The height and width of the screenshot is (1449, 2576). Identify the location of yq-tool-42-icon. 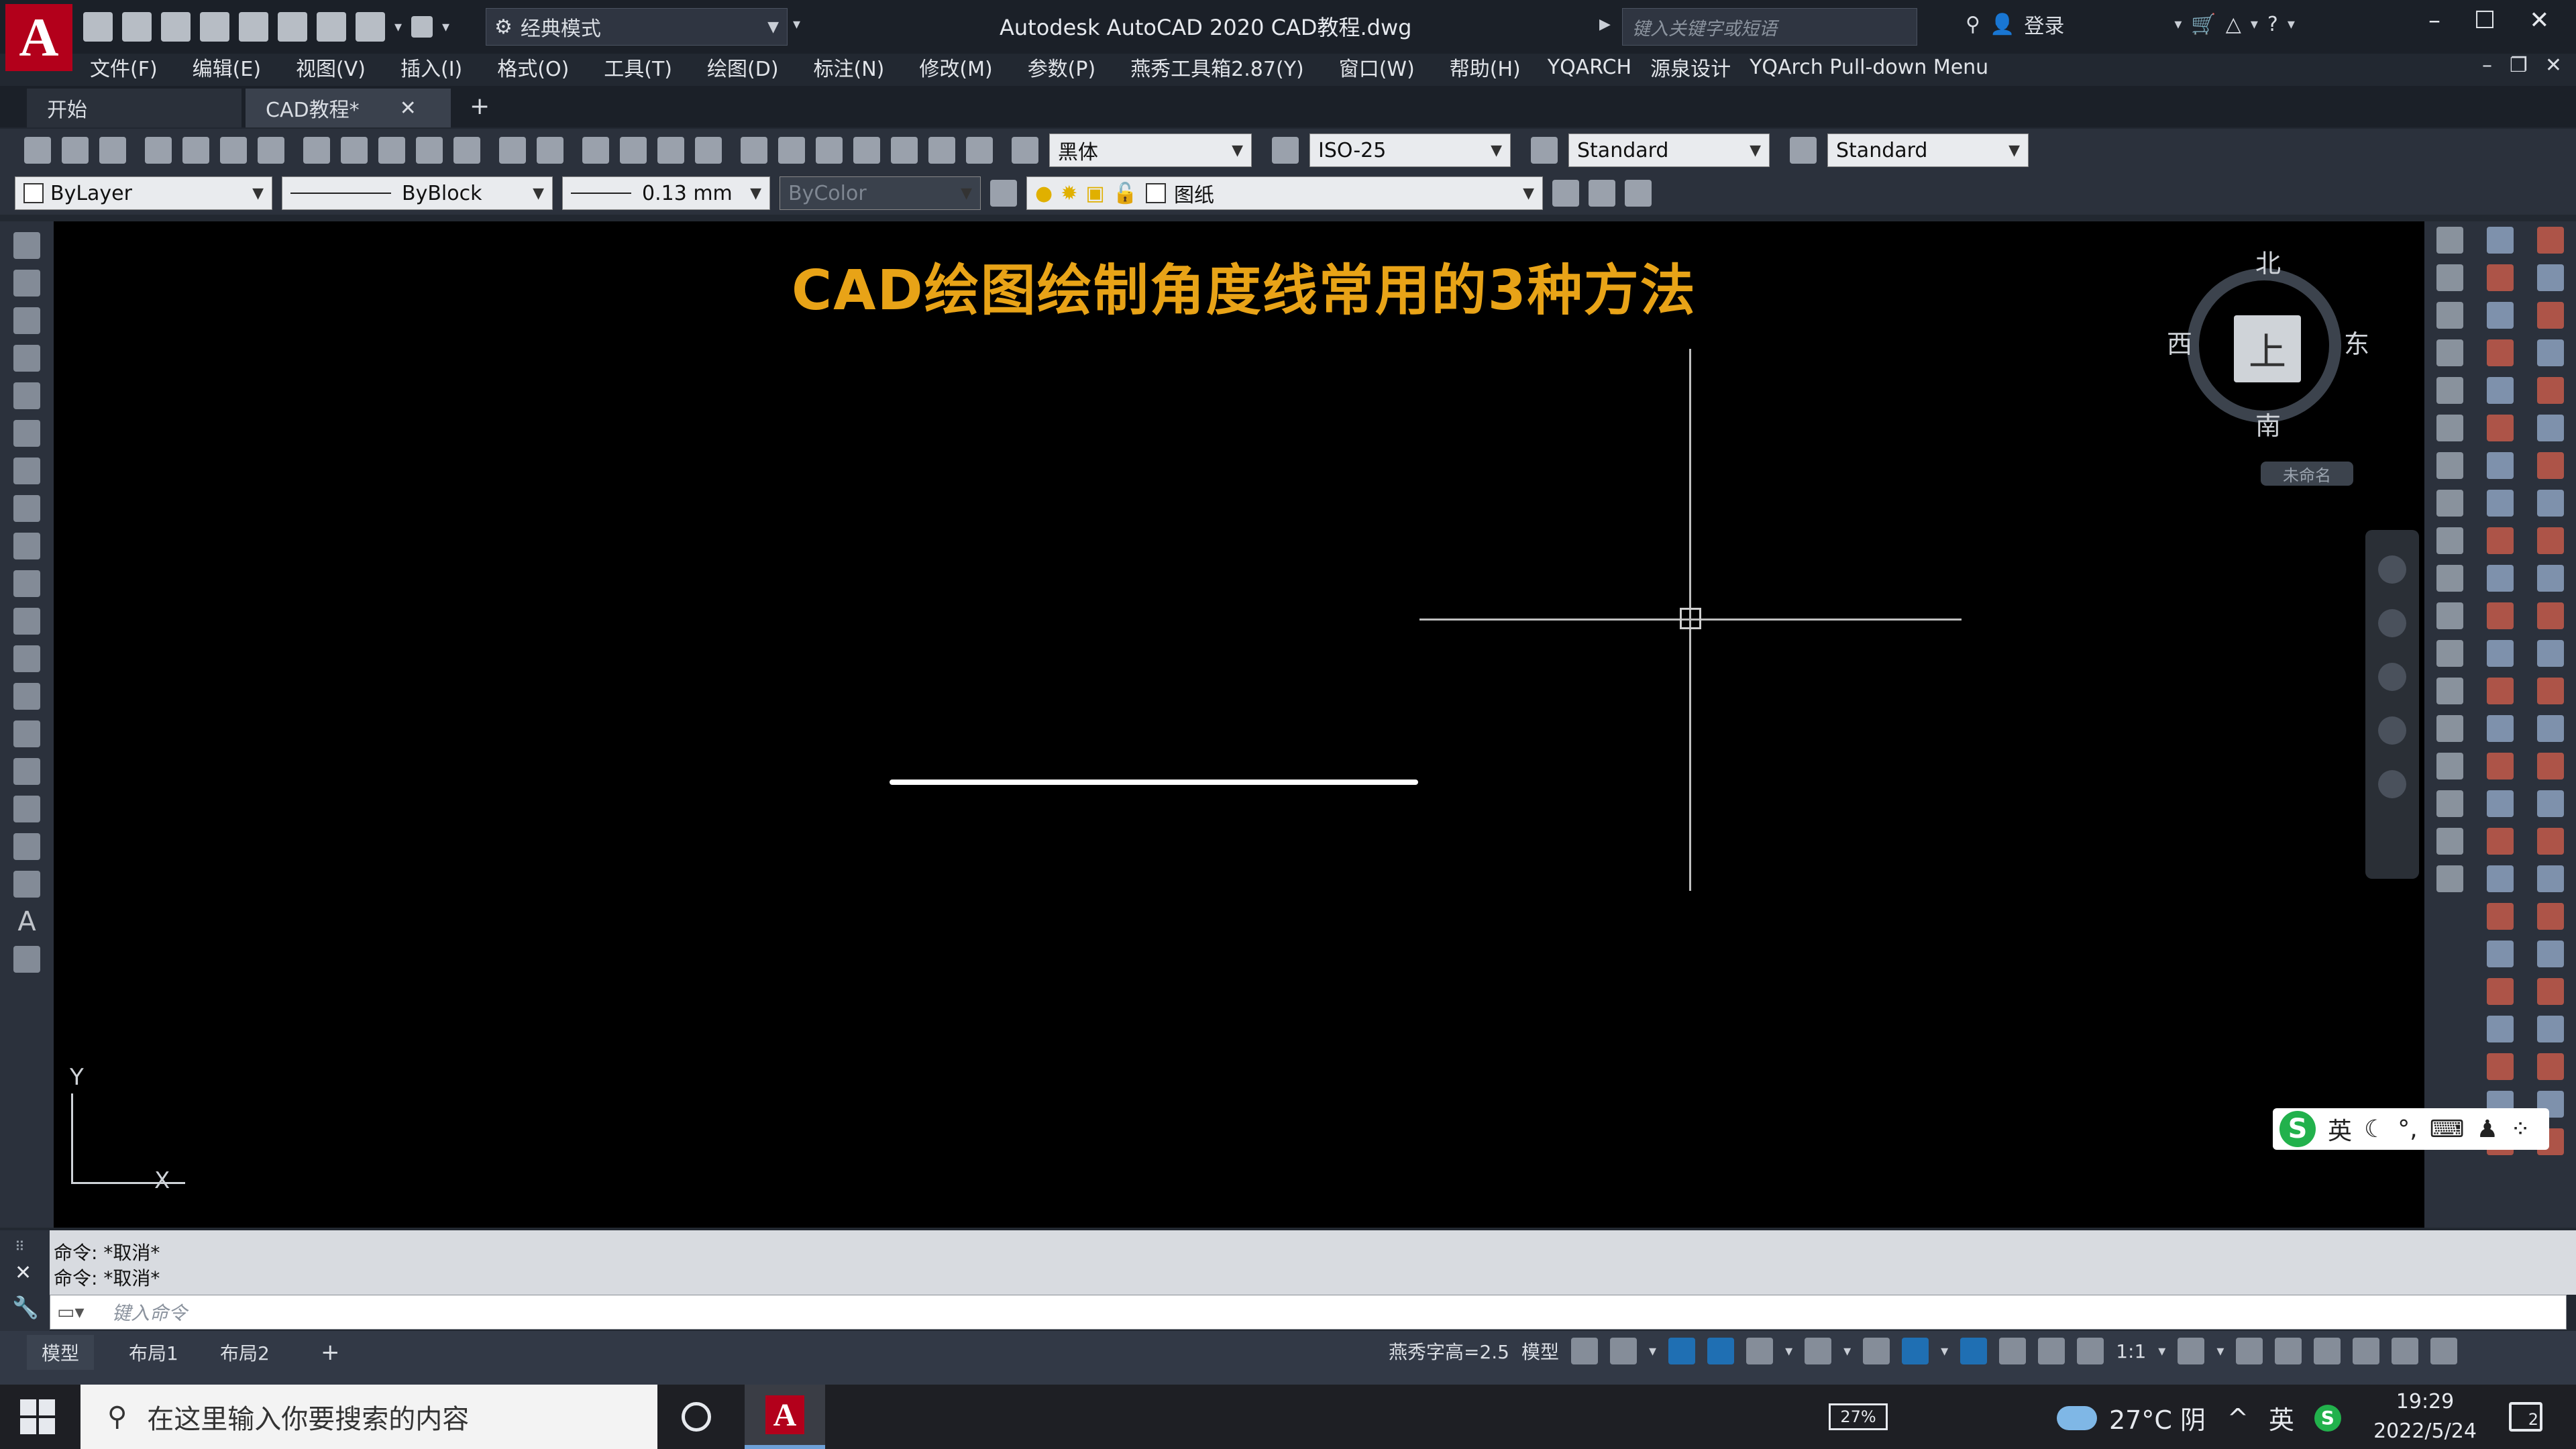
(2550, 841).